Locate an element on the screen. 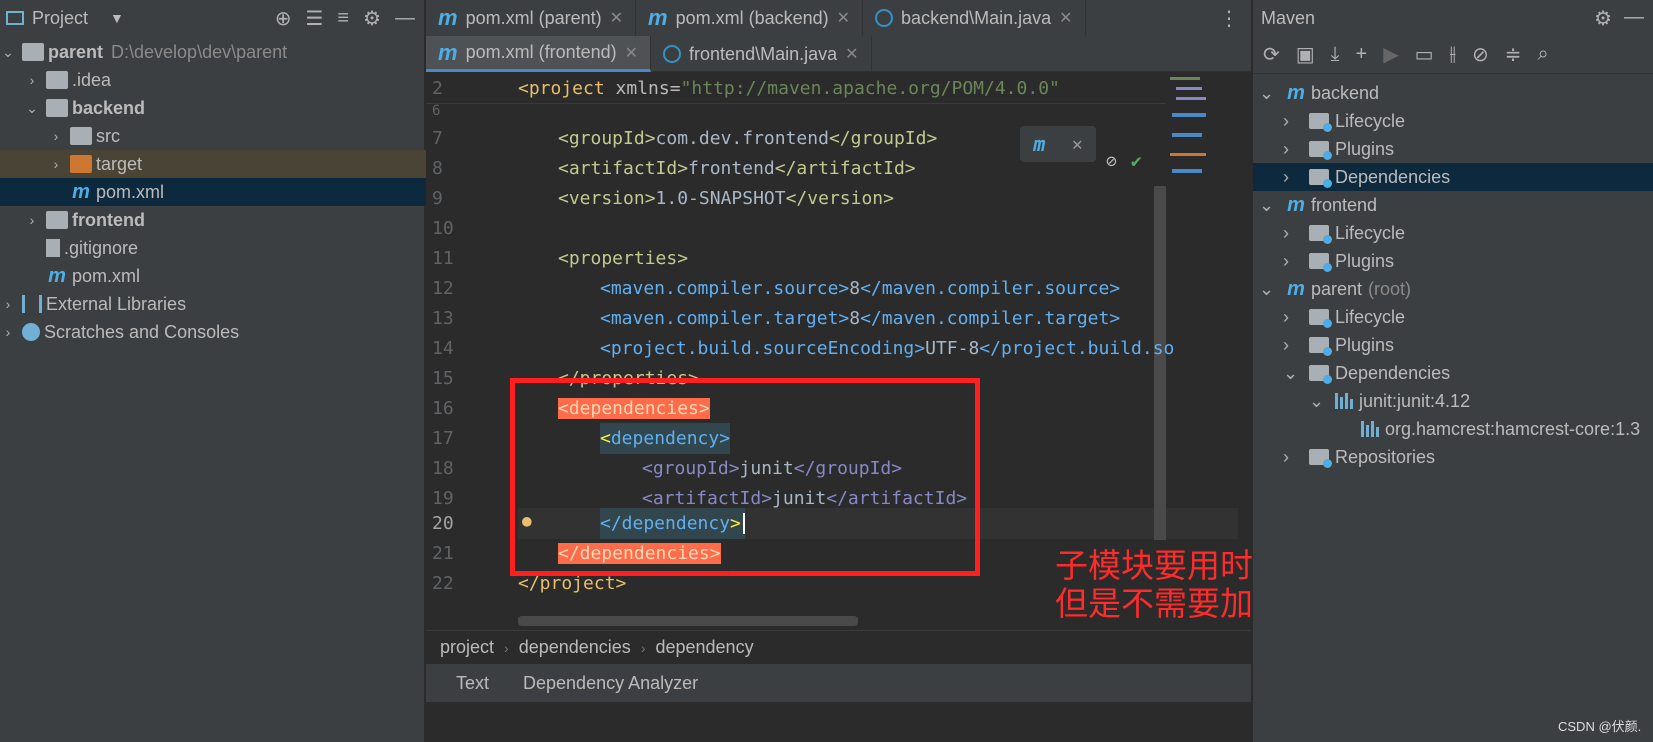  tree-item-frontend: › frontend is located at coordinates (224, 220).